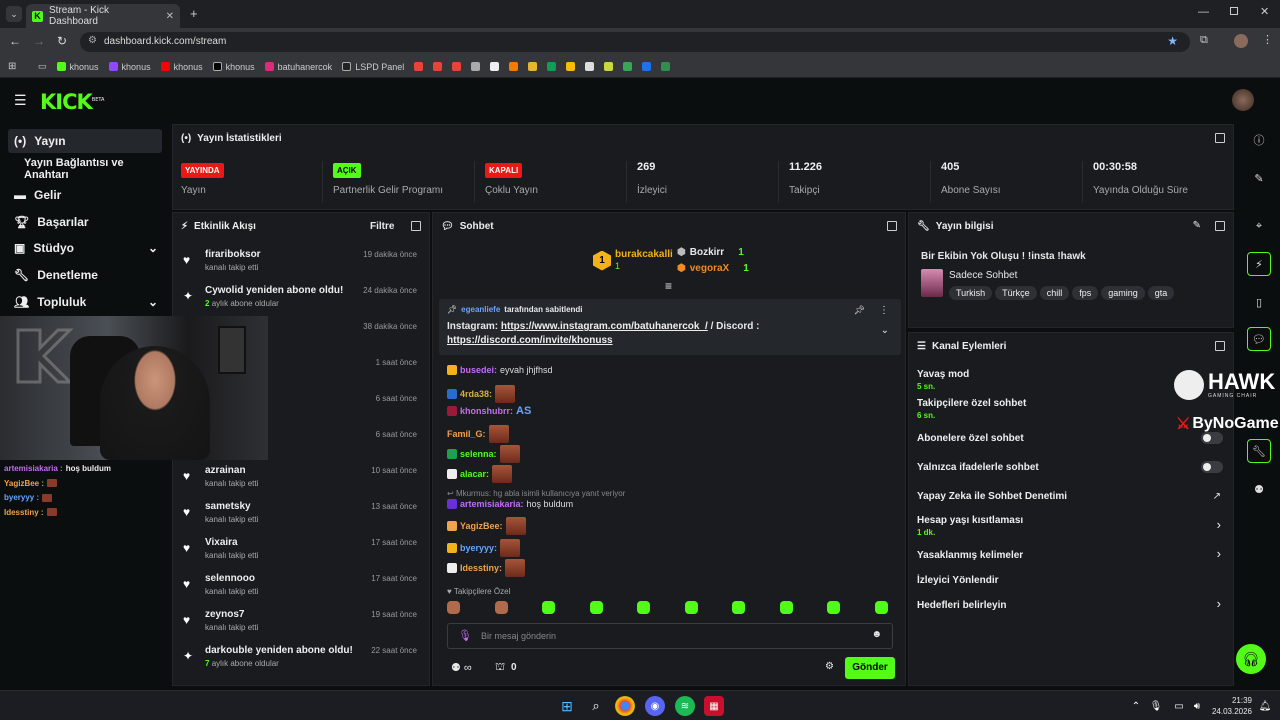 The width and height of the screenshot is (1280, 720). Describe the element at coordinates (478, 454) in the screenshot. I see `chat-username: selenna:` at that location.